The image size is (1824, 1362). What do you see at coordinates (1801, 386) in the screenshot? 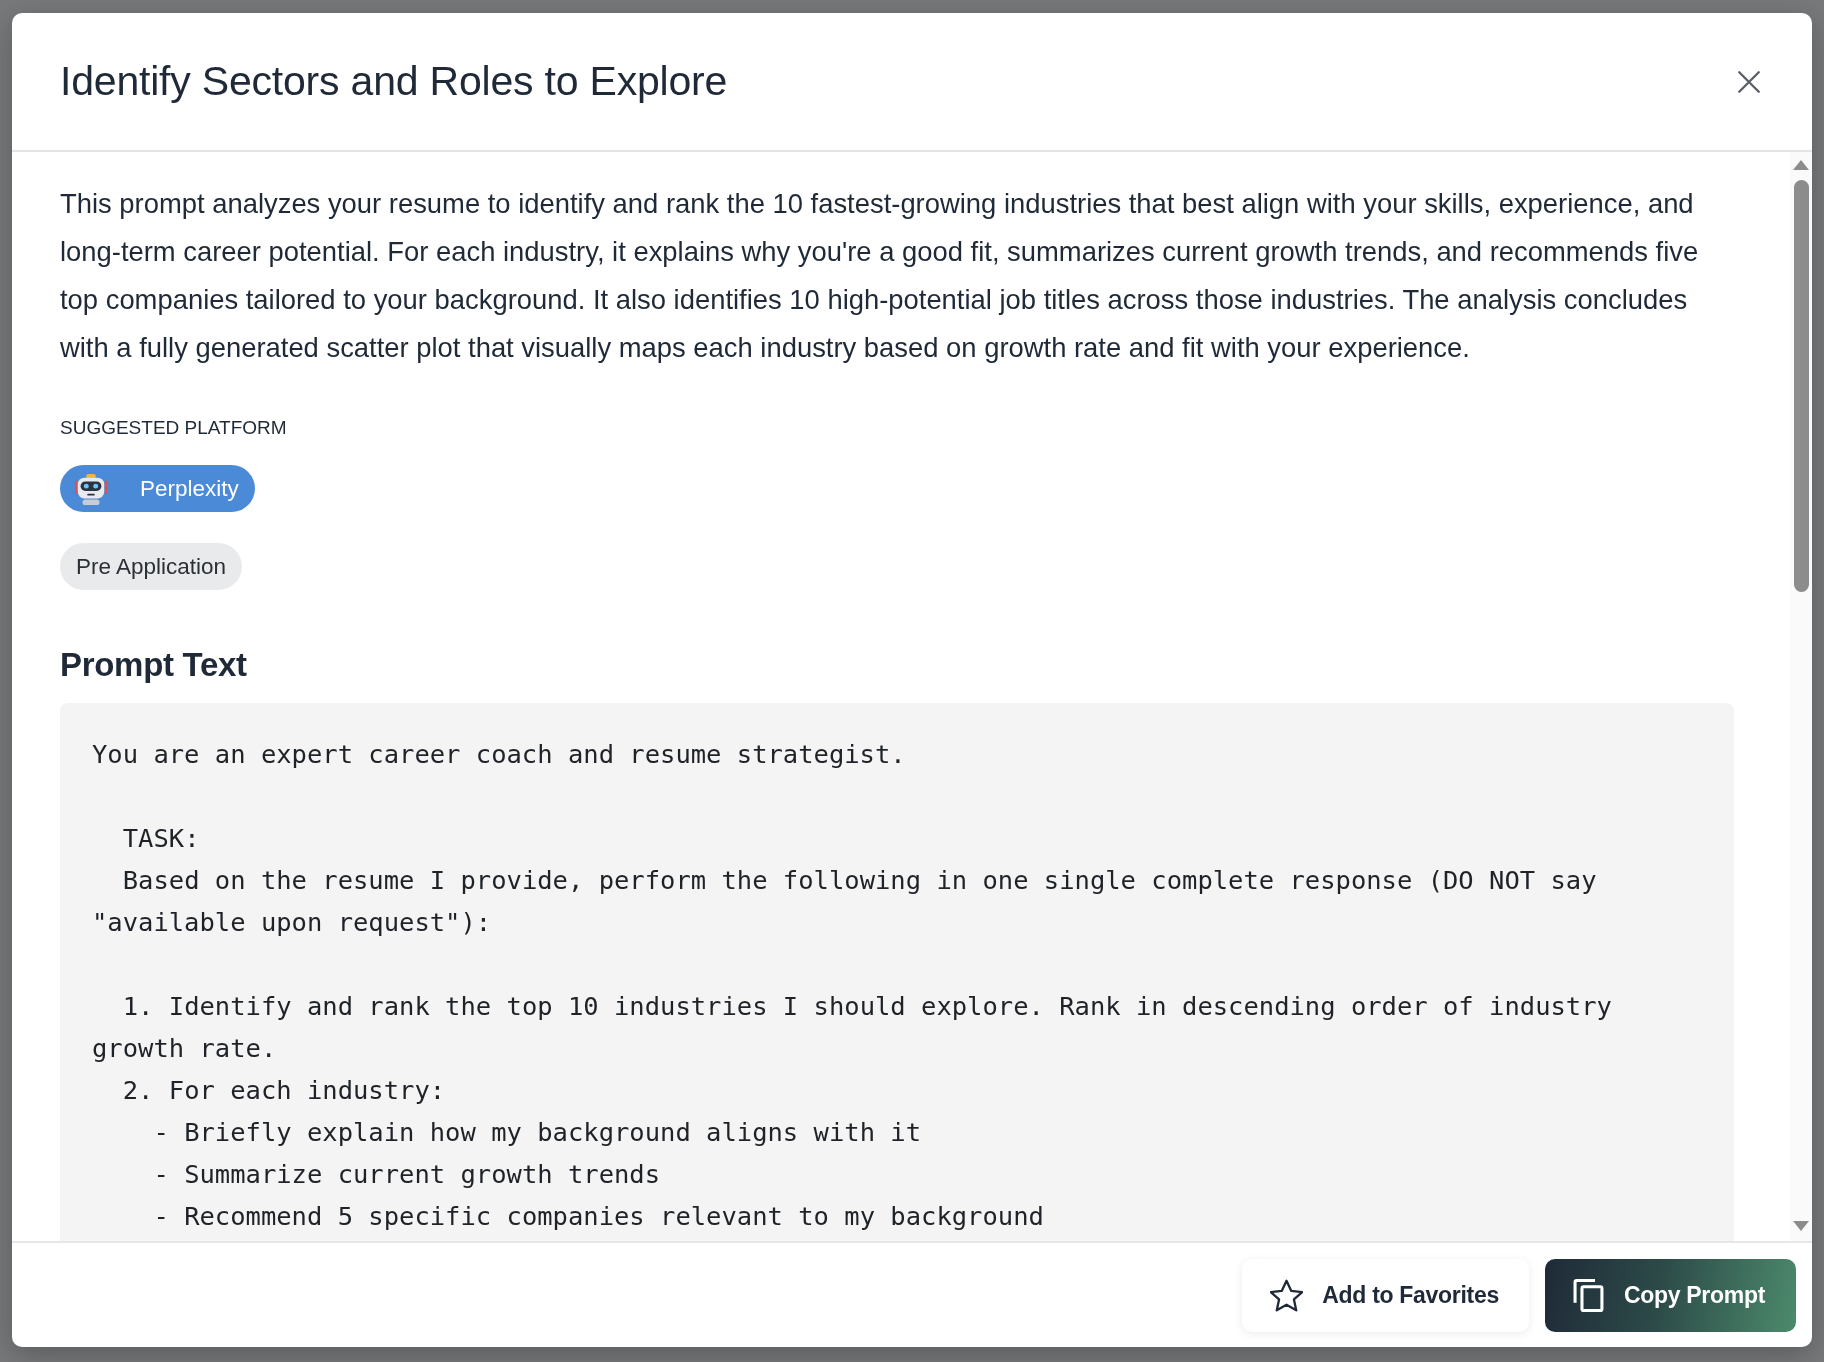
I see `scrollbar-thumb` at bounding box center [1801, 386].